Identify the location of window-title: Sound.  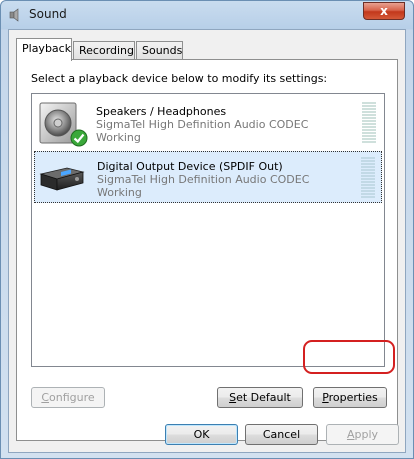
(48, 14).